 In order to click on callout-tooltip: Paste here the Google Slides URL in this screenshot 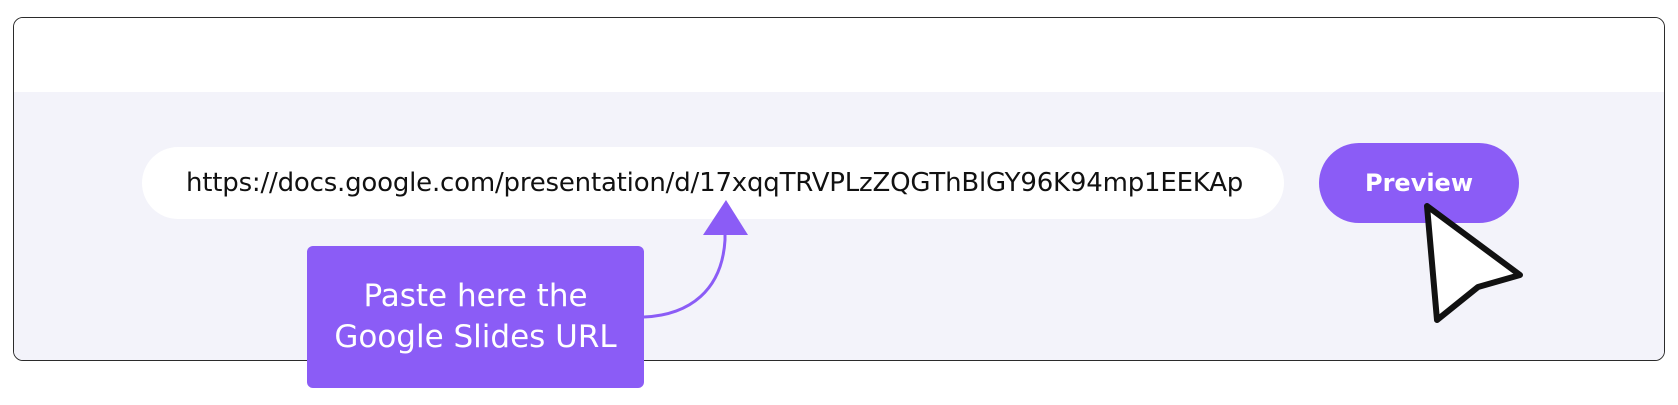, I will do `click(475, 317)`.